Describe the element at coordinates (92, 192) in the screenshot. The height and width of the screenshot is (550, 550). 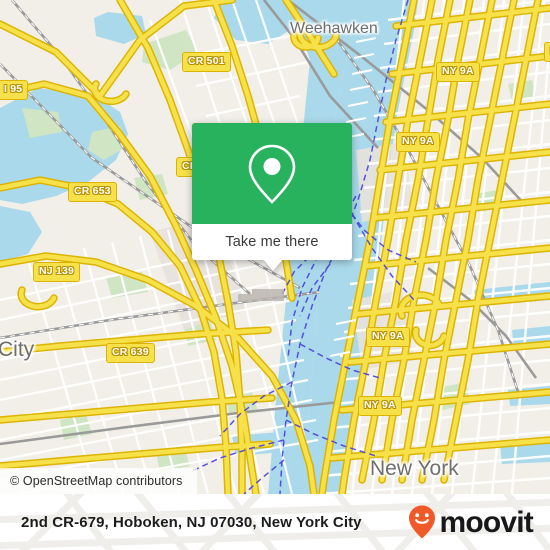
I see `road-shield: CR 653` at that location.